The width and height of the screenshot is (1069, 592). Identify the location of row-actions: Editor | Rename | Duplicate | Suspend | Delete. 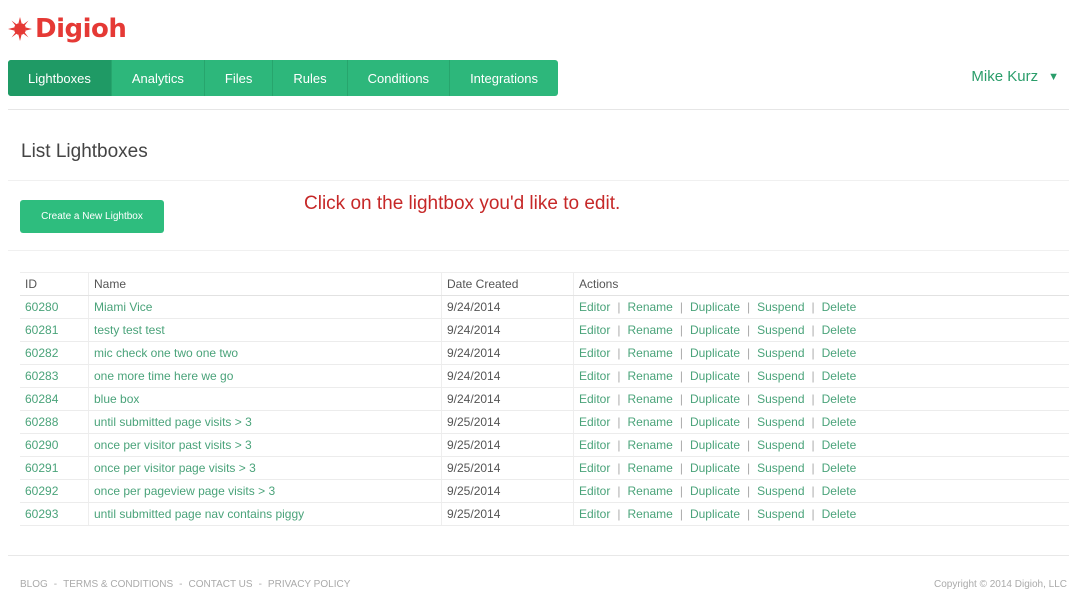
(821, 307).